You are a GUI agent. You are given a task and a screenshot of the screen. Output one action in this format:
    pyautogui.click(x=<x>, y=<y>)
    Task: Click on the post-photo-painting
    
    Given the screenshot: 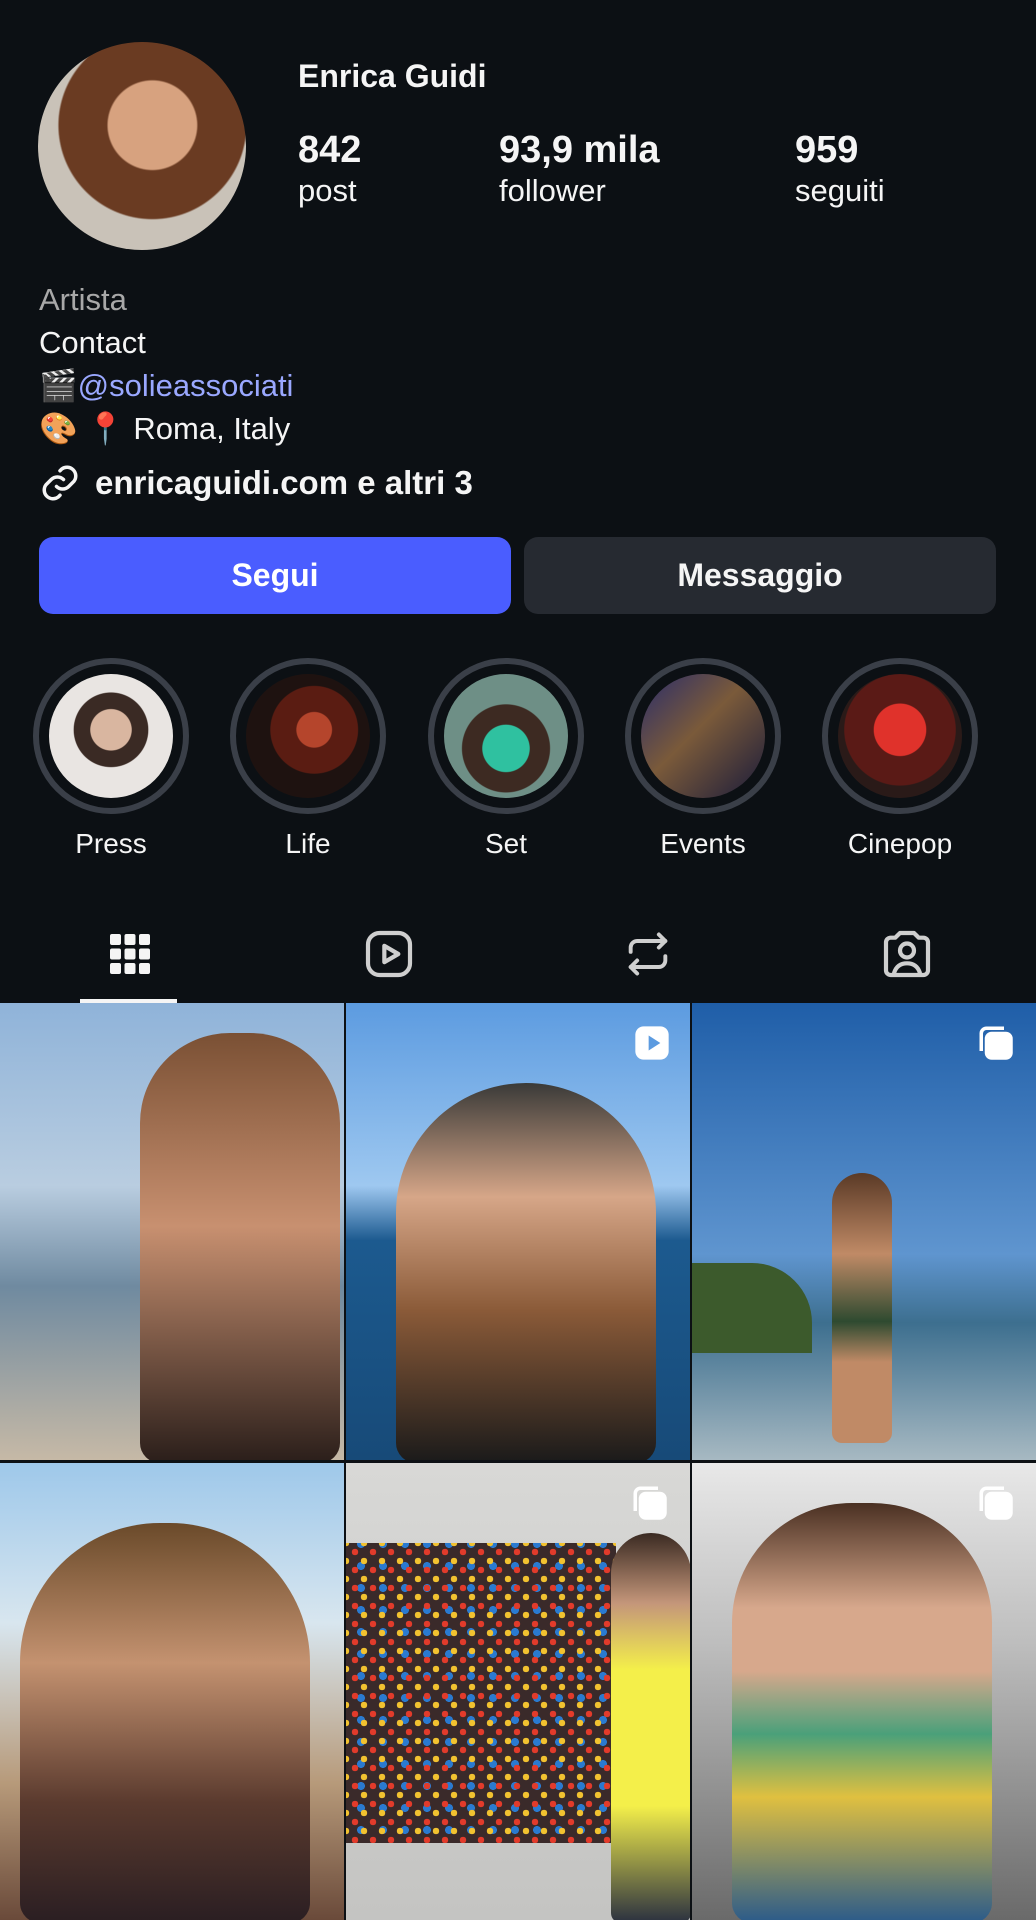 What is the action you would take?
    pyautogui.click(x=481, y=1693)
    